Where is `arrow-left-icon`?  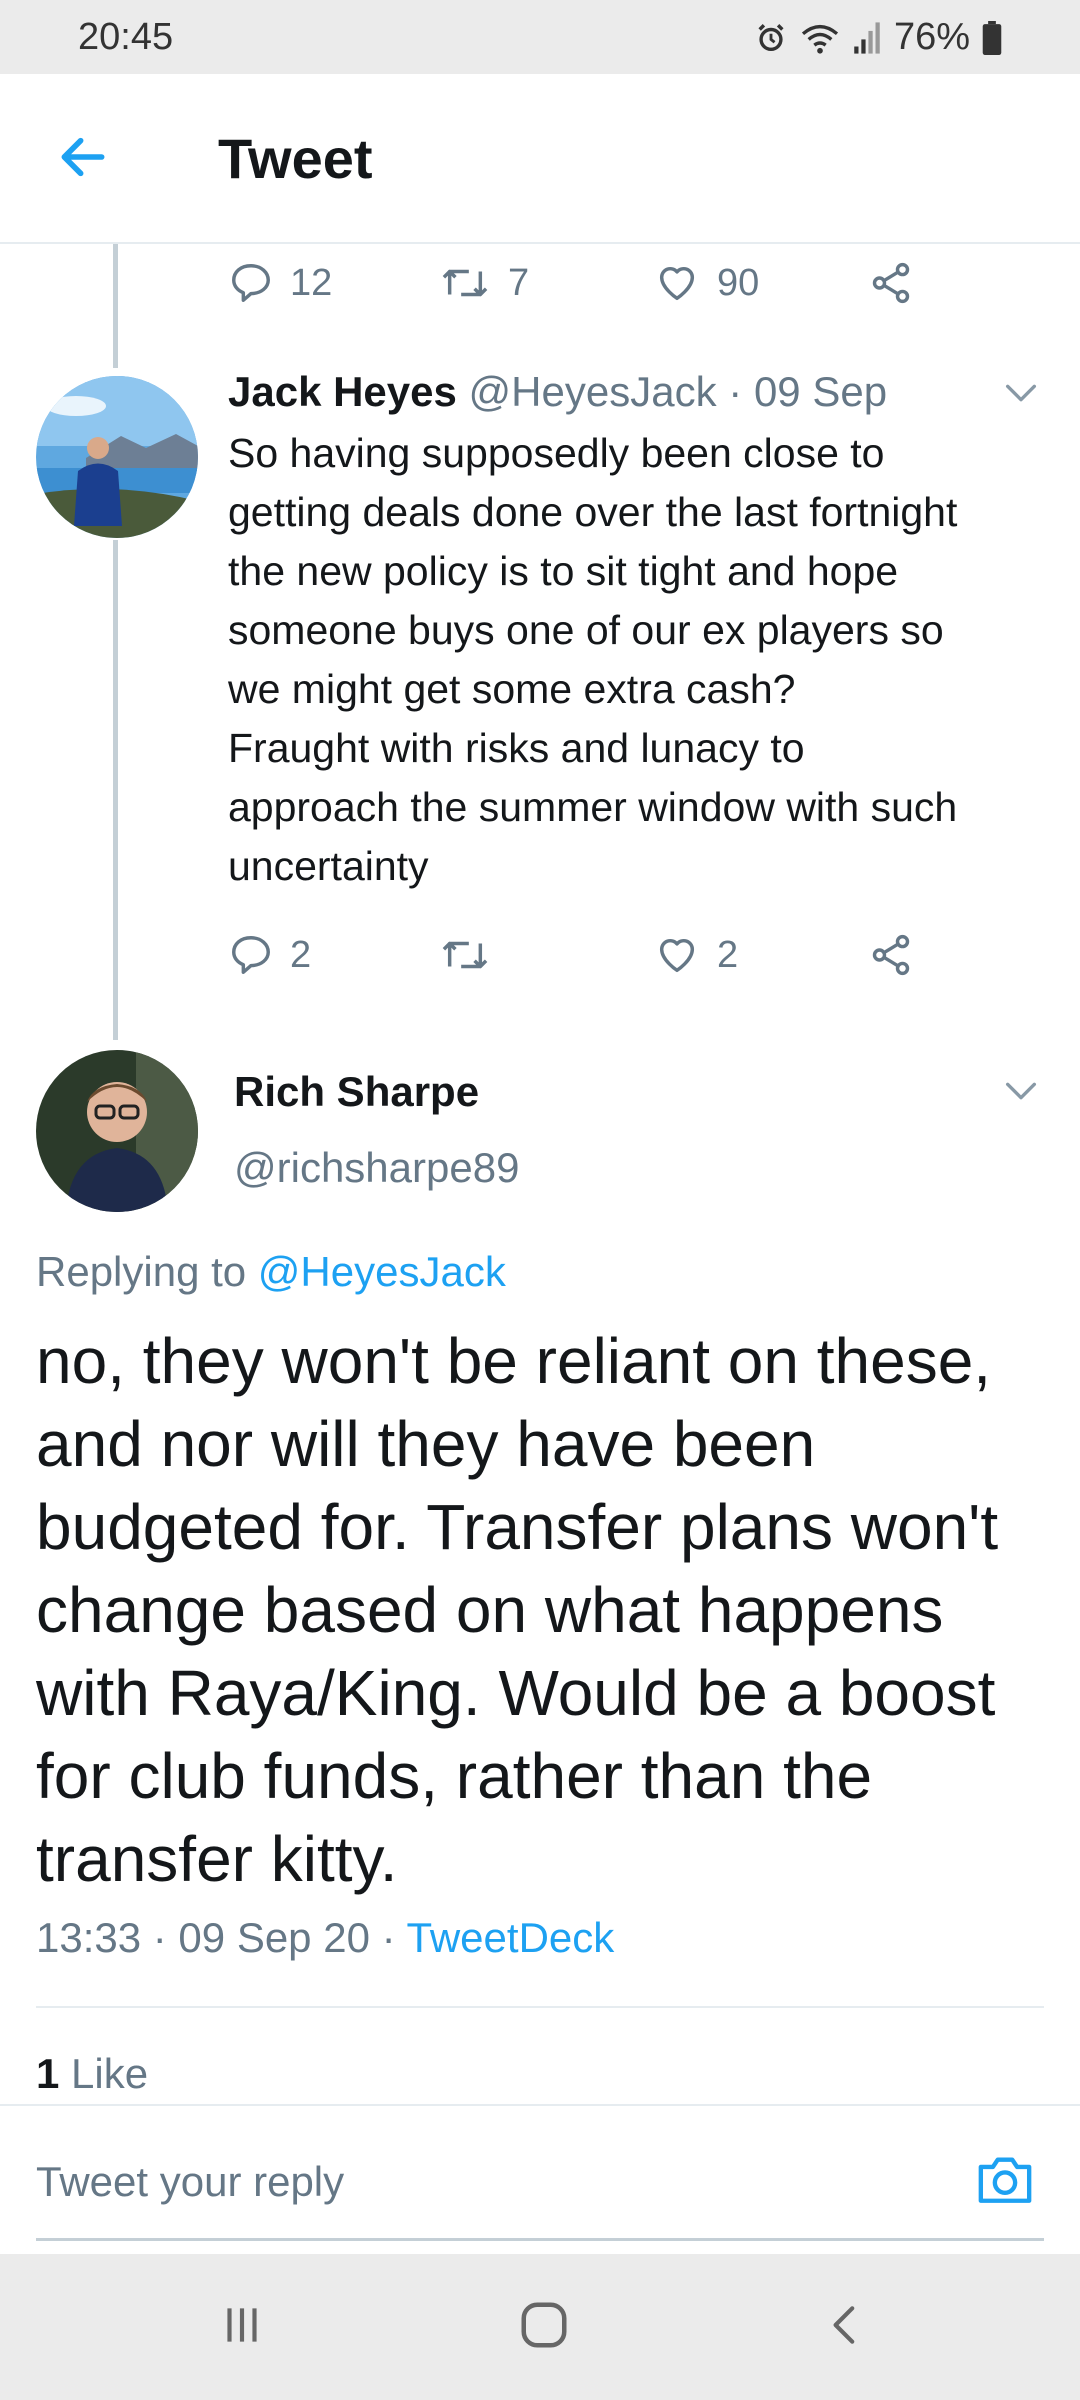
arrow-left-icon is located at coordinates (83, 159).